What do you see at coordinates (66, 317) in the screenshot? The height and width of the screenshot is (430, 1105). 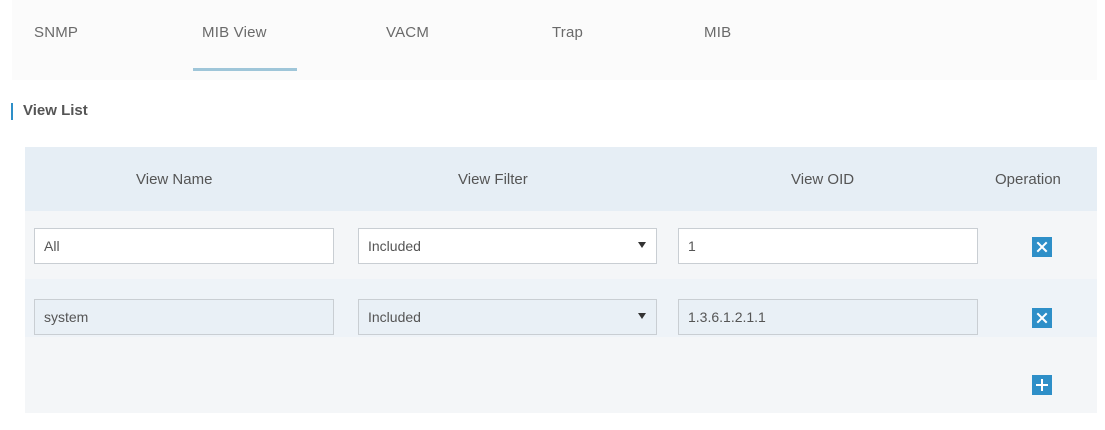 I see `view-name-value: system` at bounding box center [66, 317].